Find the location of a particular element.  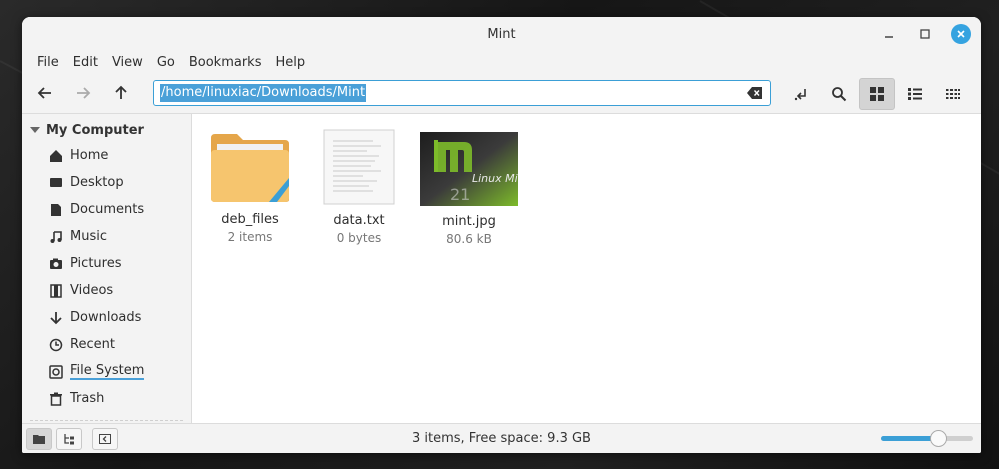

file-name: mint.jpg is located at coordinates (469, 221).